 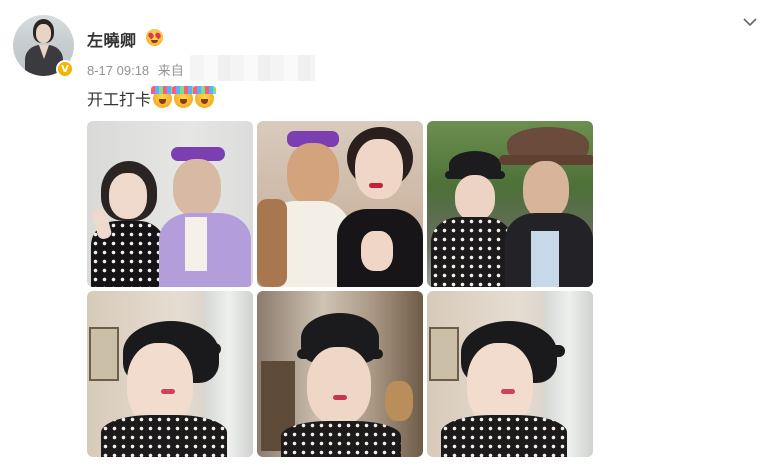 What do you see at coordinates (750, 22) in the screenshot?
I see `chevron-down-icon` at bounding box center [750, 22].